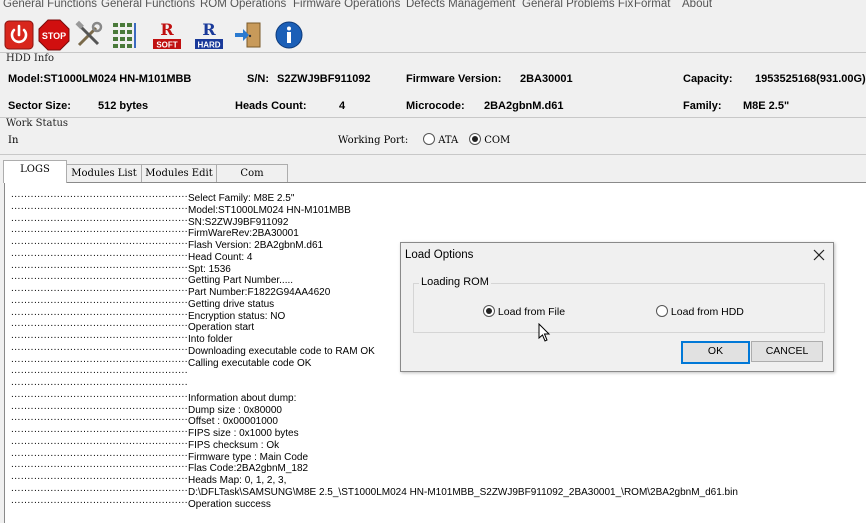  I want to click on capacity-value: 1953525168(931.00G), so click(810, 79).